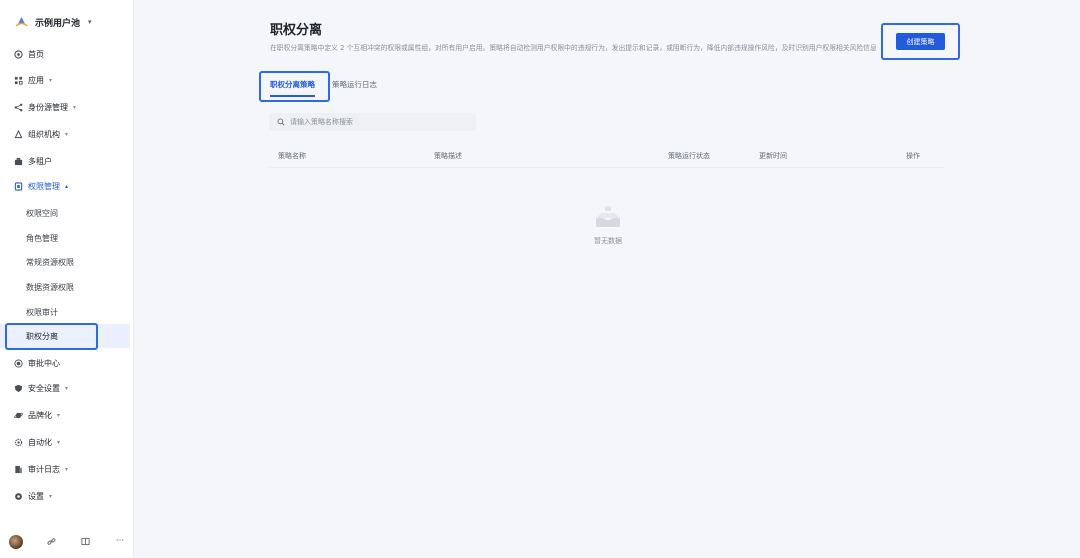  What do you see at coordinates (773, 156) in the screenshot?
I see `column-header-updated-time: 更新时间` at bounding box center [773, 156].